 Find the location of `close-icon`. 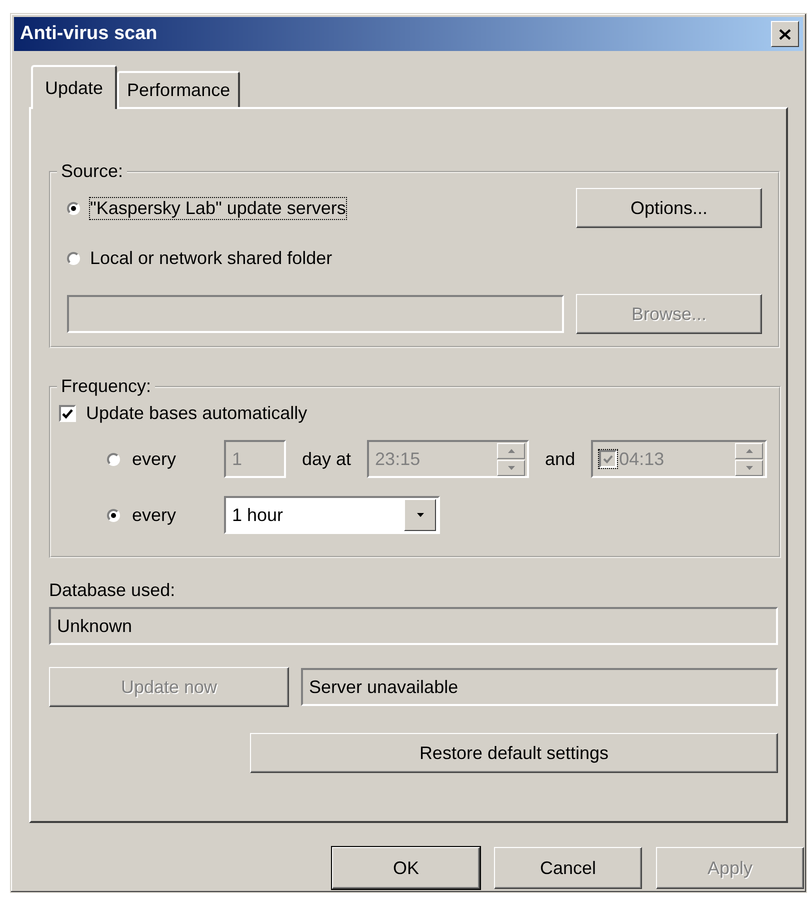

close-icon is located at coordinates (785, 34).